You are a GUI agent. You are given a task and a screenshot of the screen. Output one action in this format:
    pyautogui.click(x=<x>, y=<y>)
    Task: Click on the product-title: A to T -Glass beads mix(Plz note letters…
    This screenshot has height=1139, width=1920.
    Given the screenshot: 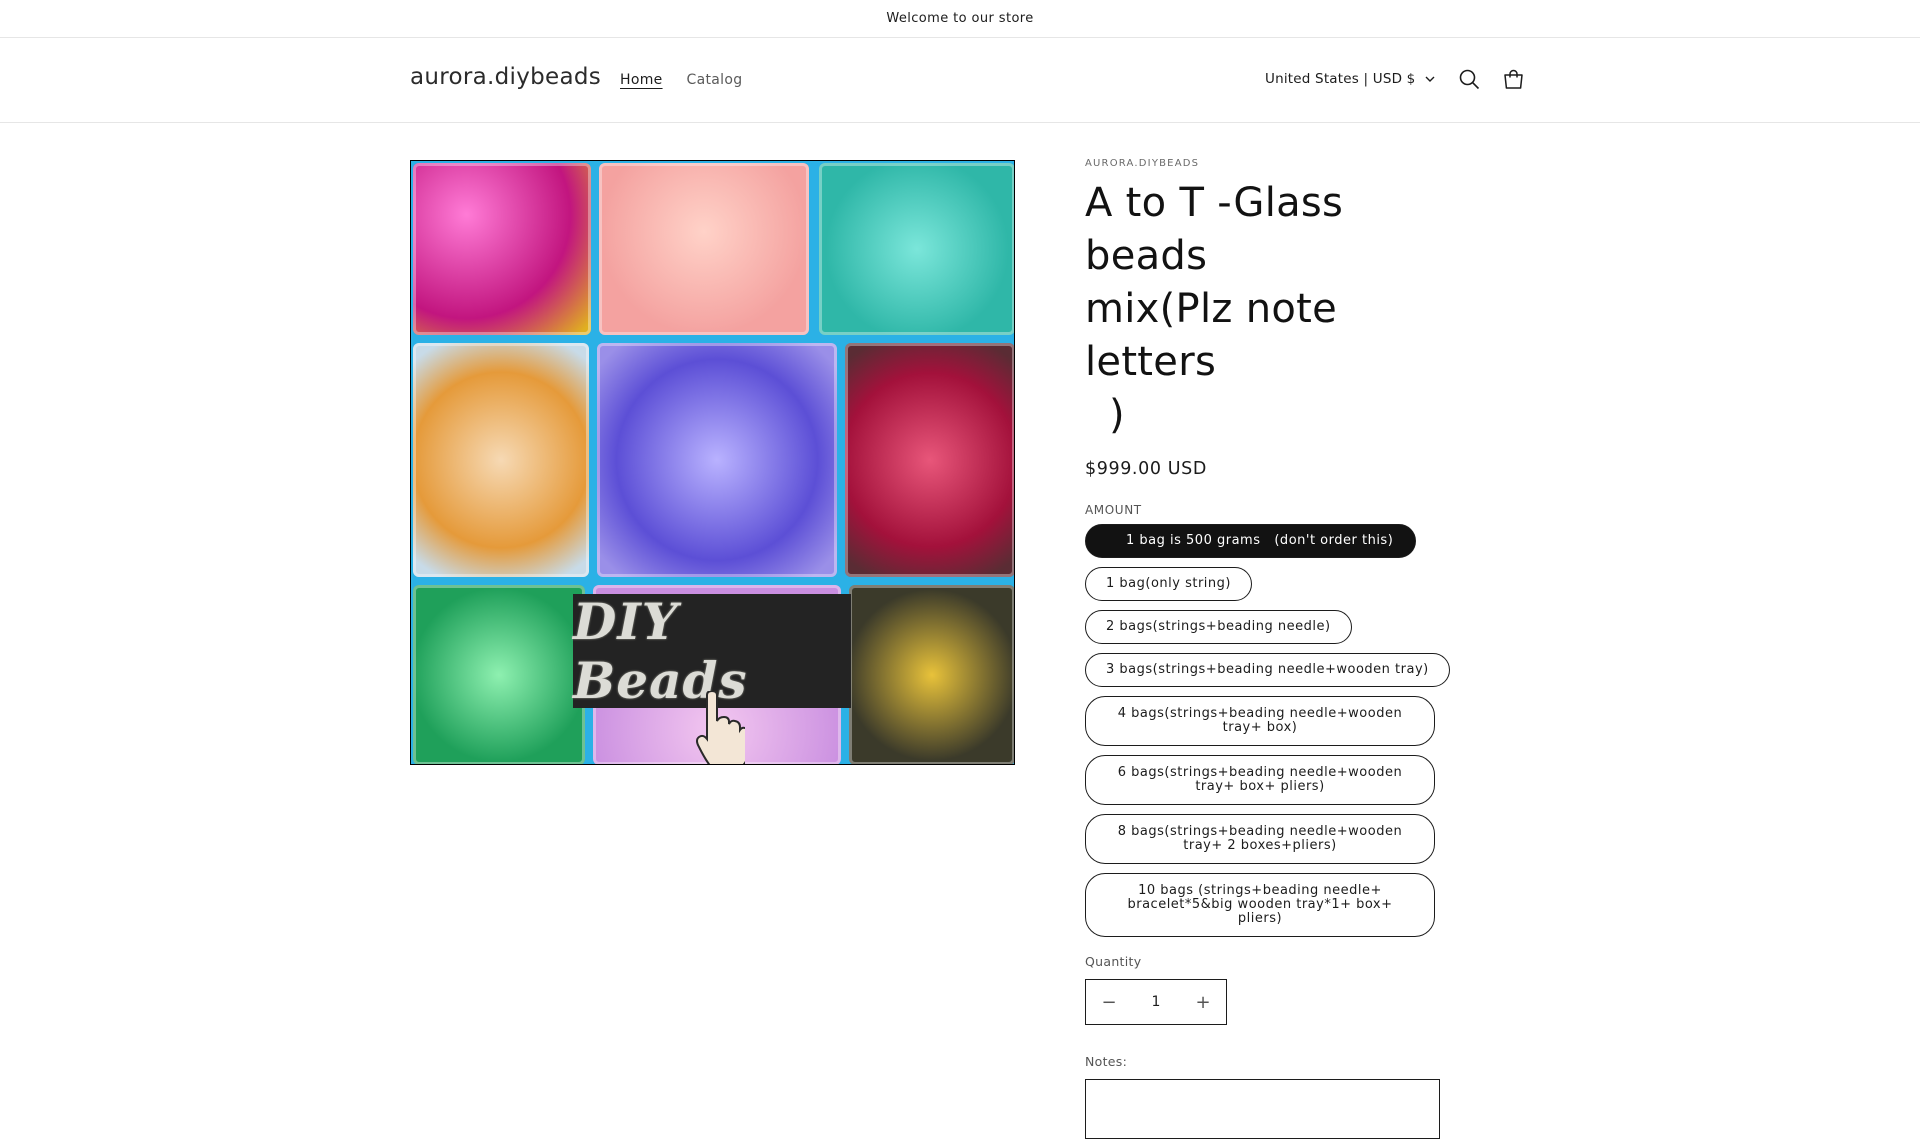 What is the action you would take?
    pyautogui.click(x=1265, y=309)
    